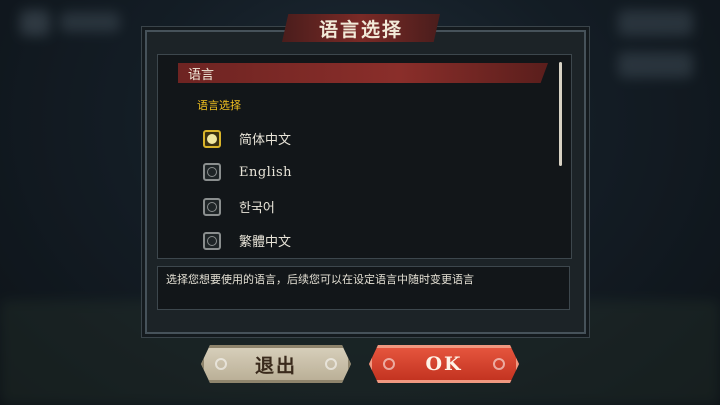  I want to click on language-option-traditional-chinese: 繁體中文, so click(247, 240).